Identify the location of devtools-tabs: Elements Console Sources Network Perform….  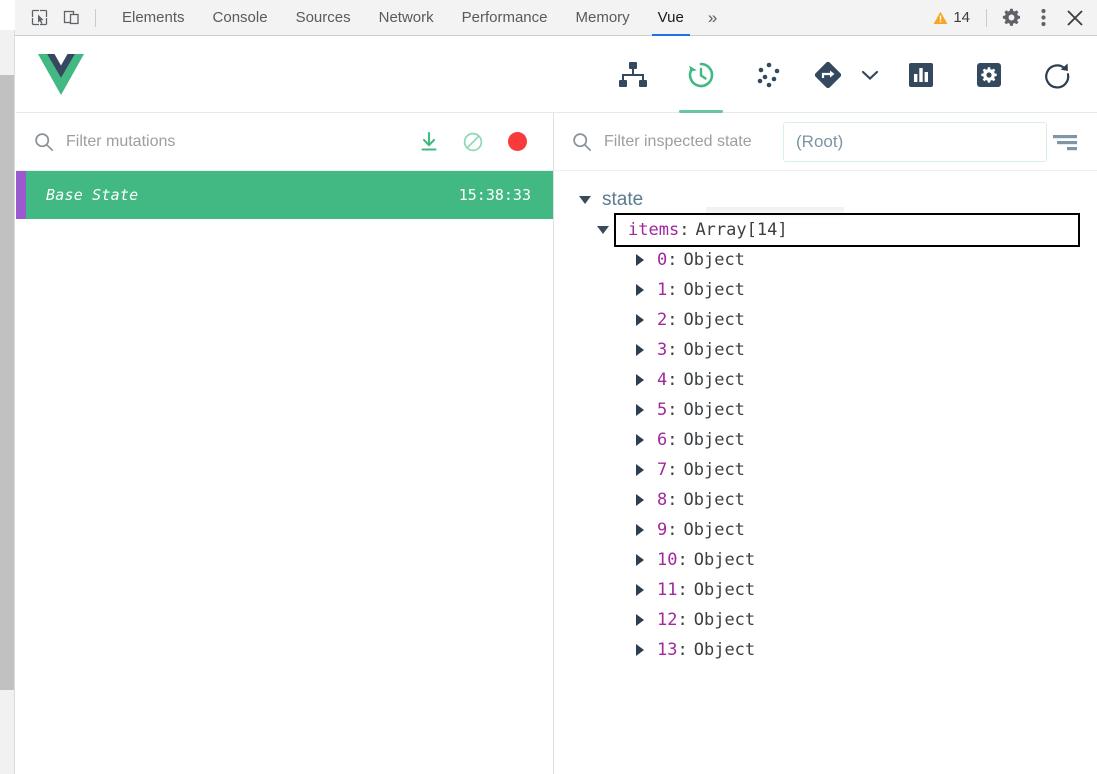
(417, 18).